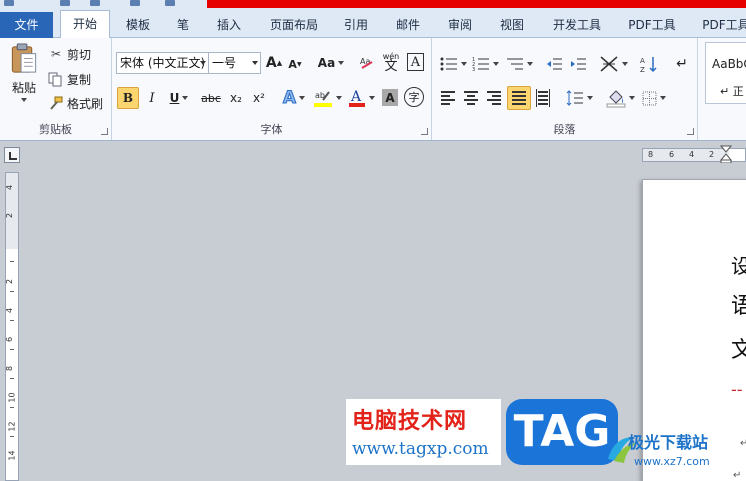 This screenshot has width=746, height=481. What do you see at coordinates (512, 25) in the screenshot?
I see `tab-view: 视图` at bounding box center [512, 25].